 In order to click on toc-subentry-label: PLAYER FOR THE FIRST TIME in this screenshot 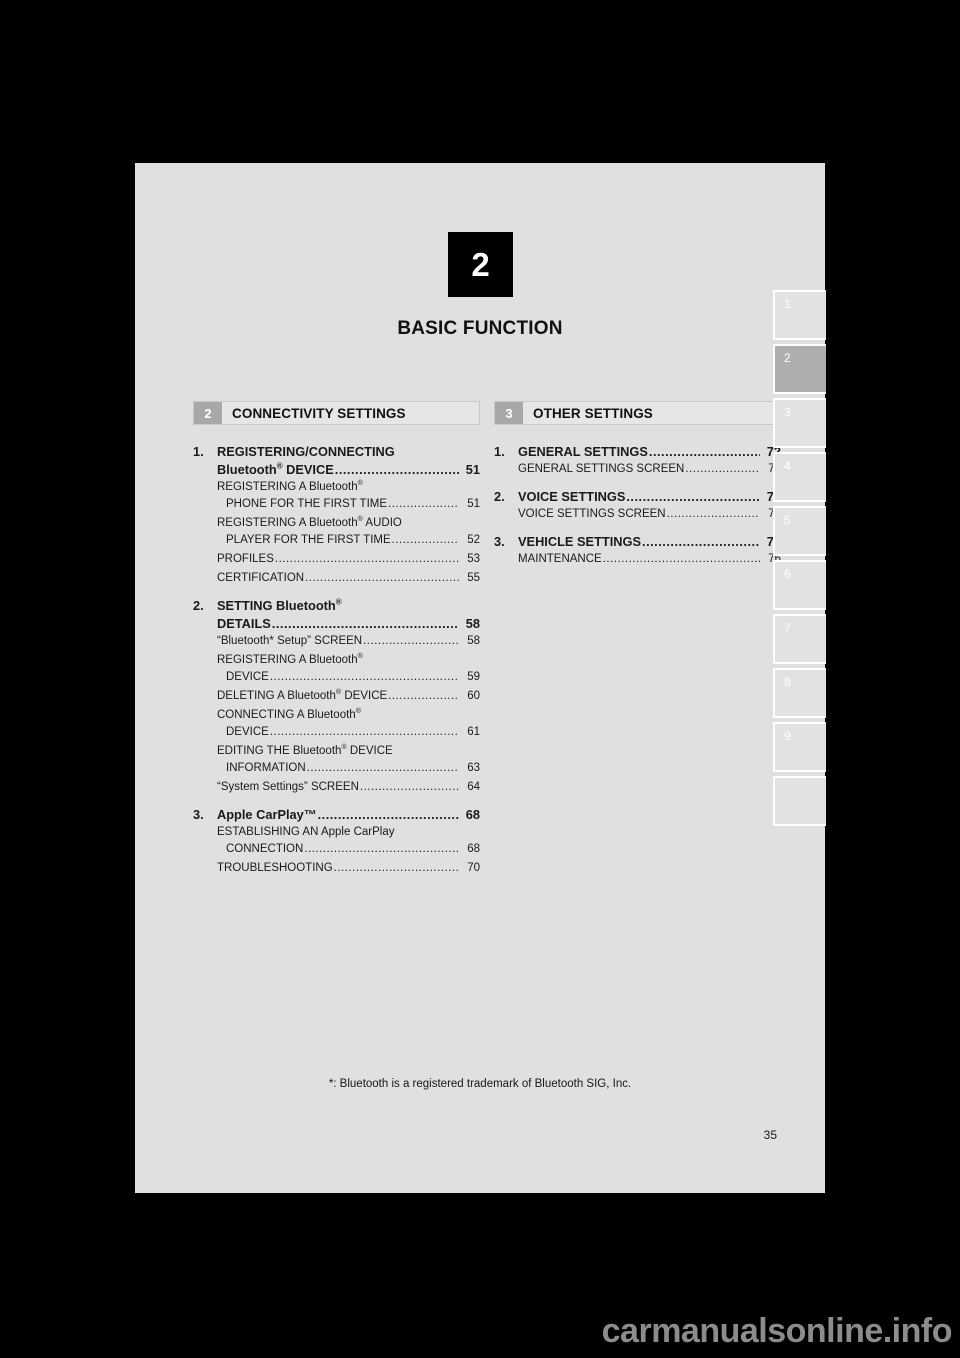, I will do `click(308, 540)`.